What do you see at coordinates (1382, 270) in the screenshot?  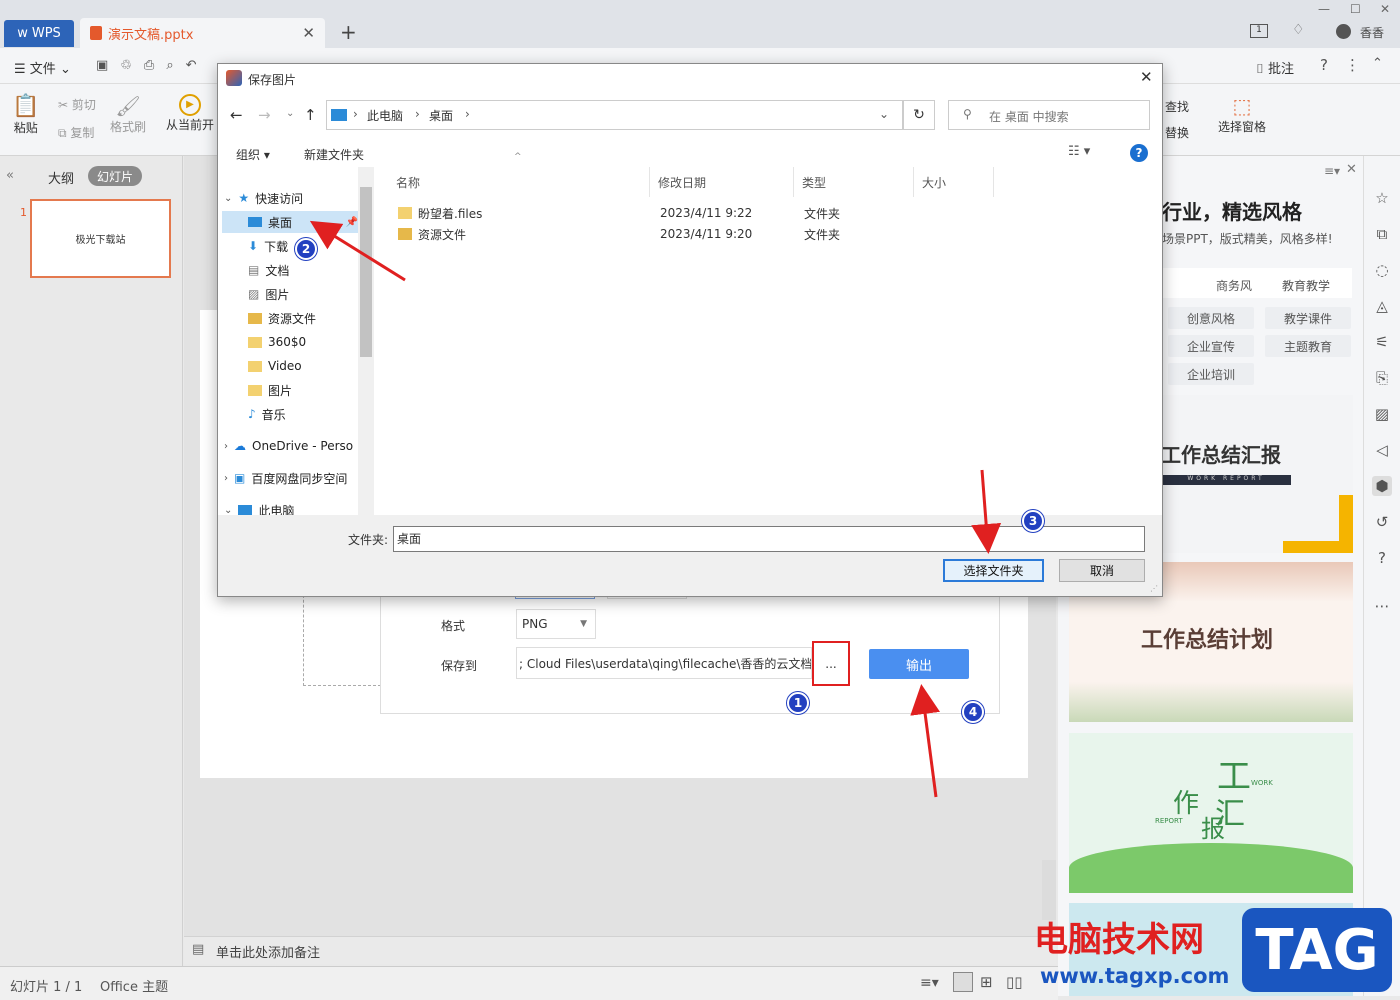 I see `shapes-icon: ◌` at bounding box center [1382, 270].